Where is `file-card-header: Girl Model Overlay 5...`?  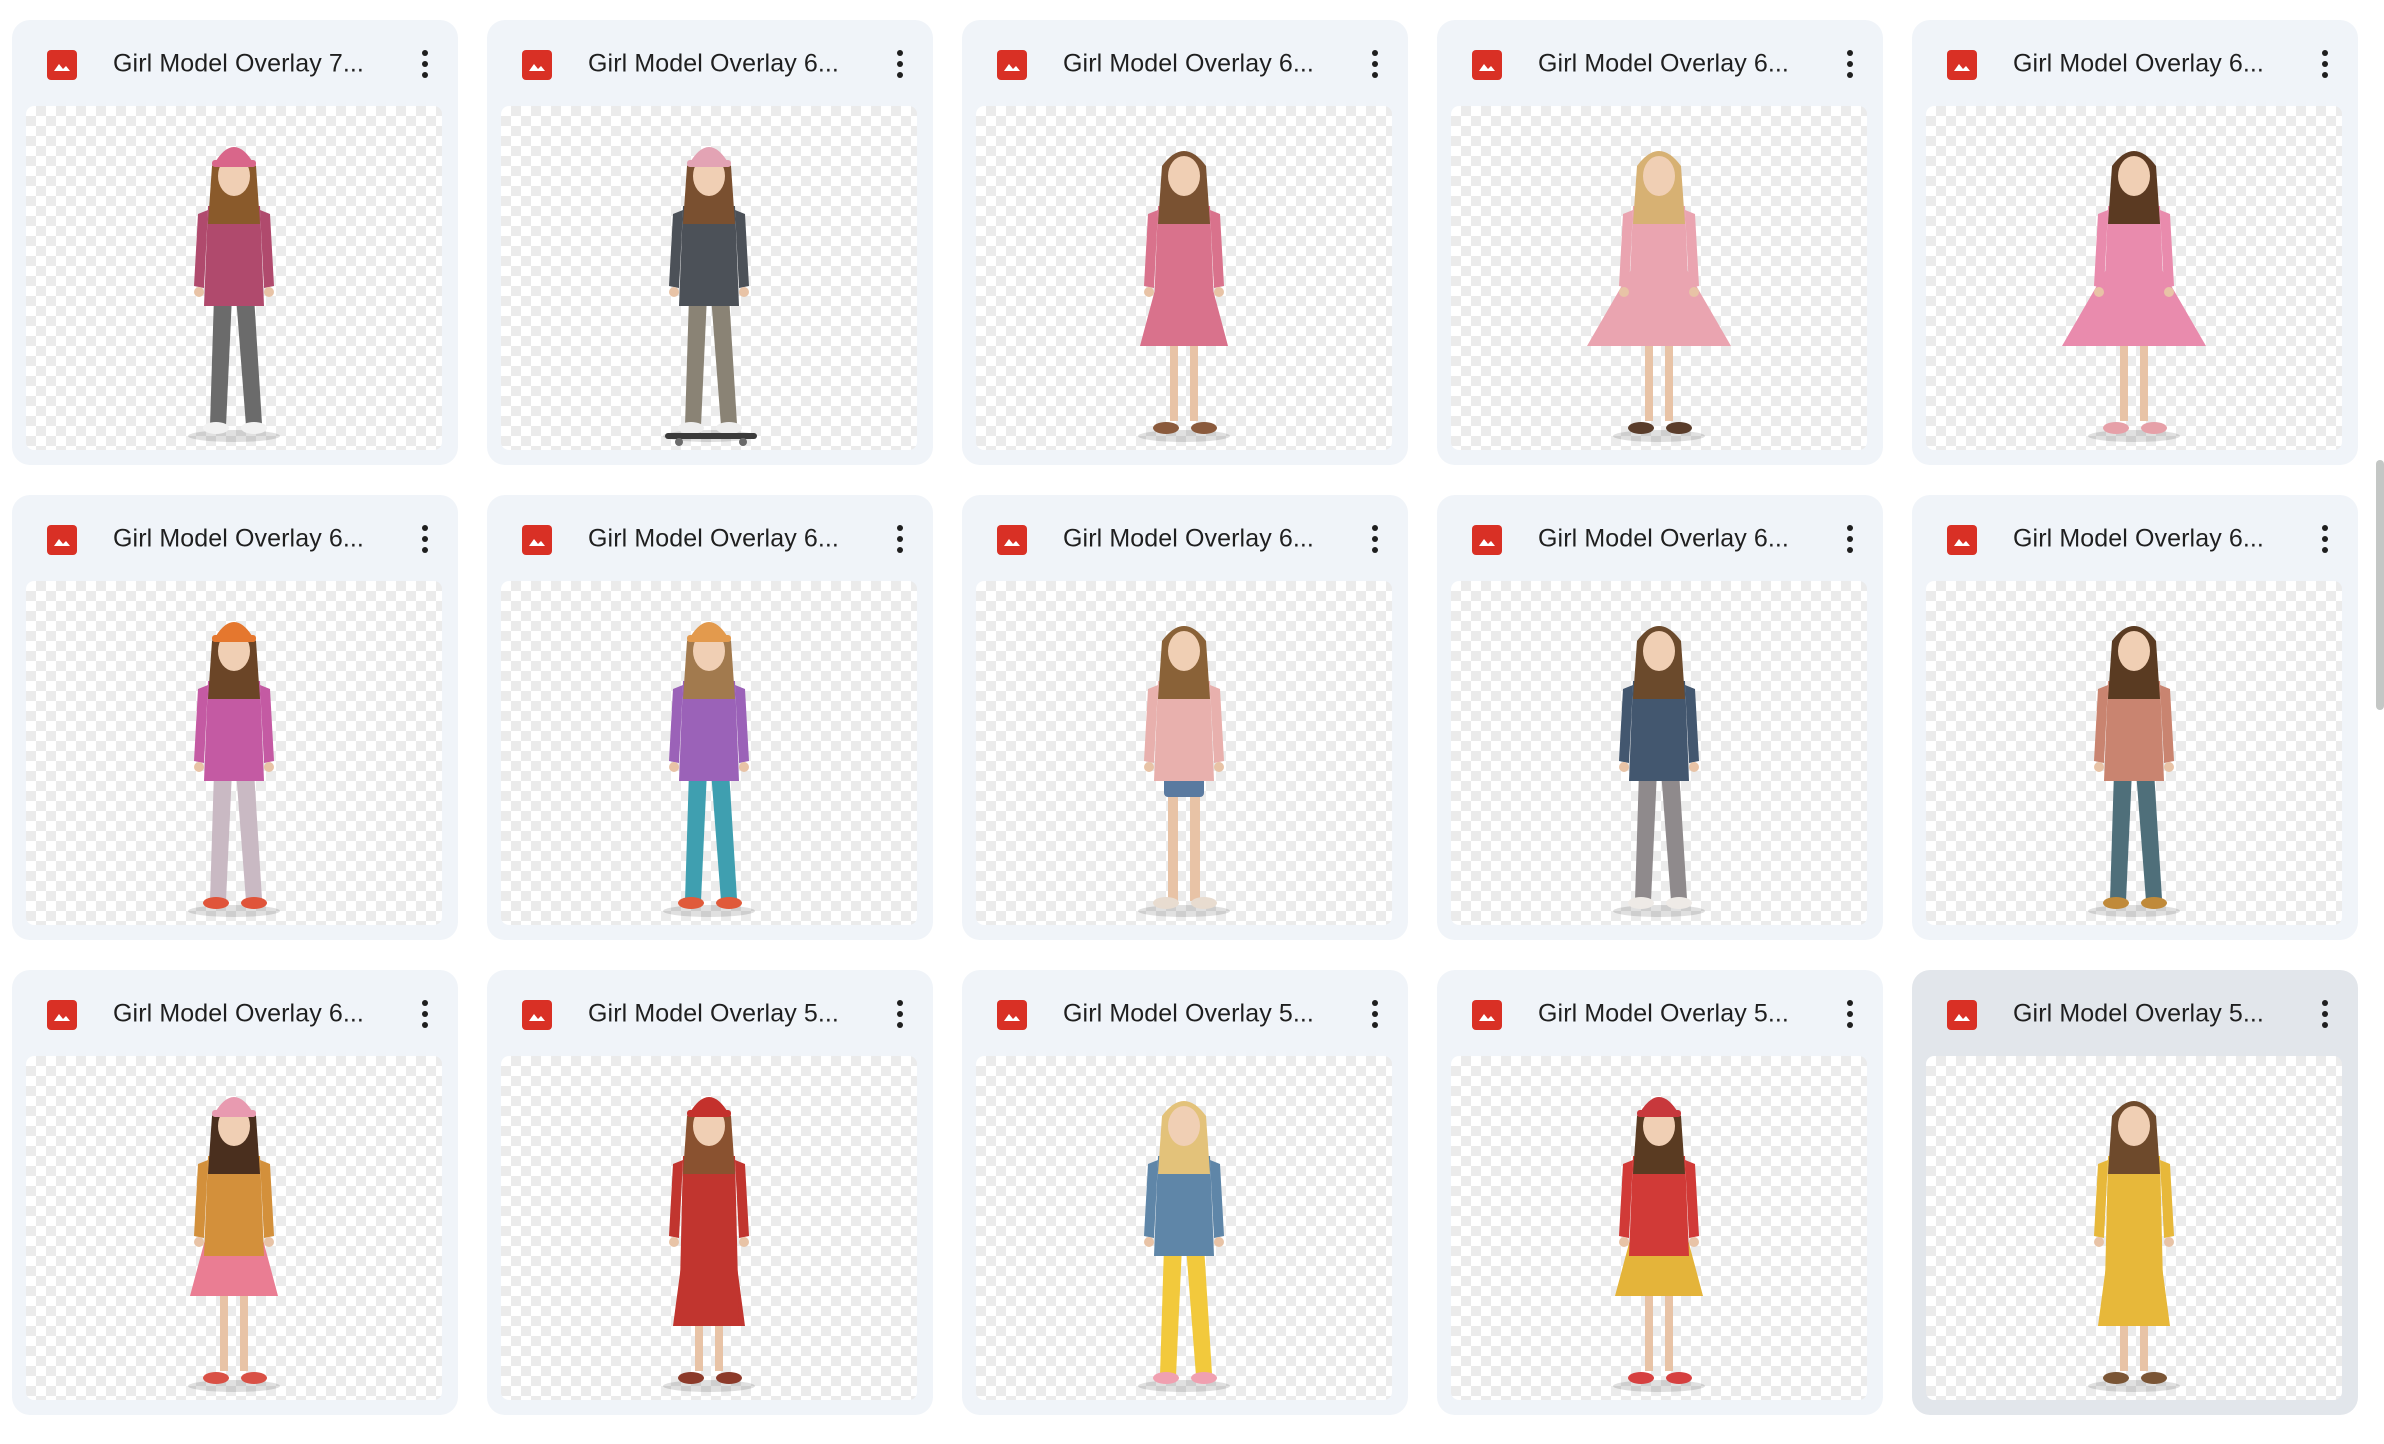
file-card-header: Girl Model Overlay 5... is located at coordinates (1185, 1013).